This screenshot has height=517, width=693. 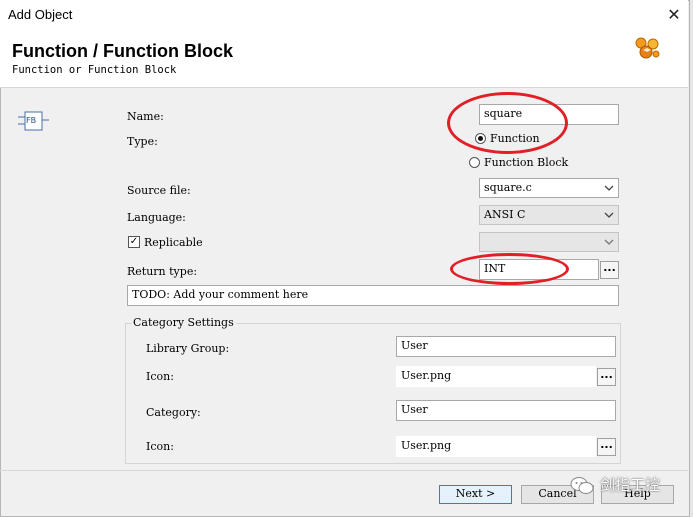 What do you see at coordinates (173, 242) in the screenshot?
I see `replicable-label: Replicable` at bounding box center [173, 242].